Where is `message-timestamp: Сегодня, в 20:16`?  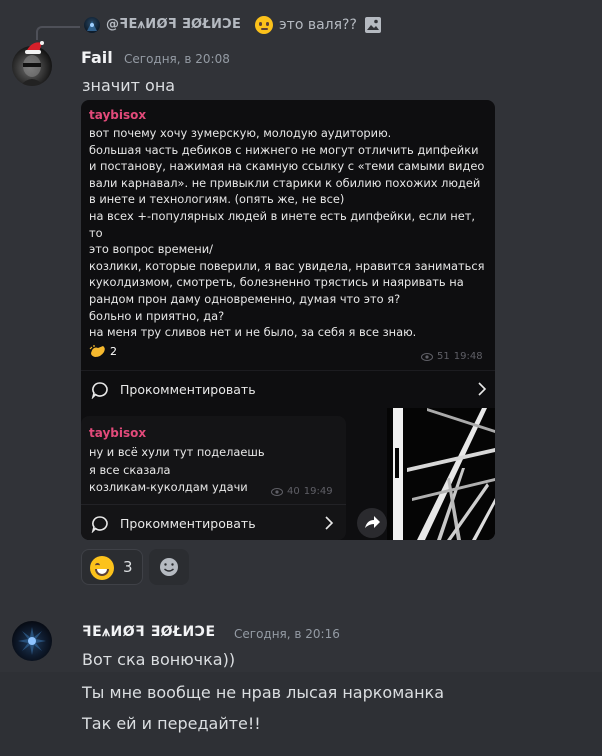 message-timestamp: Сегодня, в 20:16 is located at coordinates (287, 634).